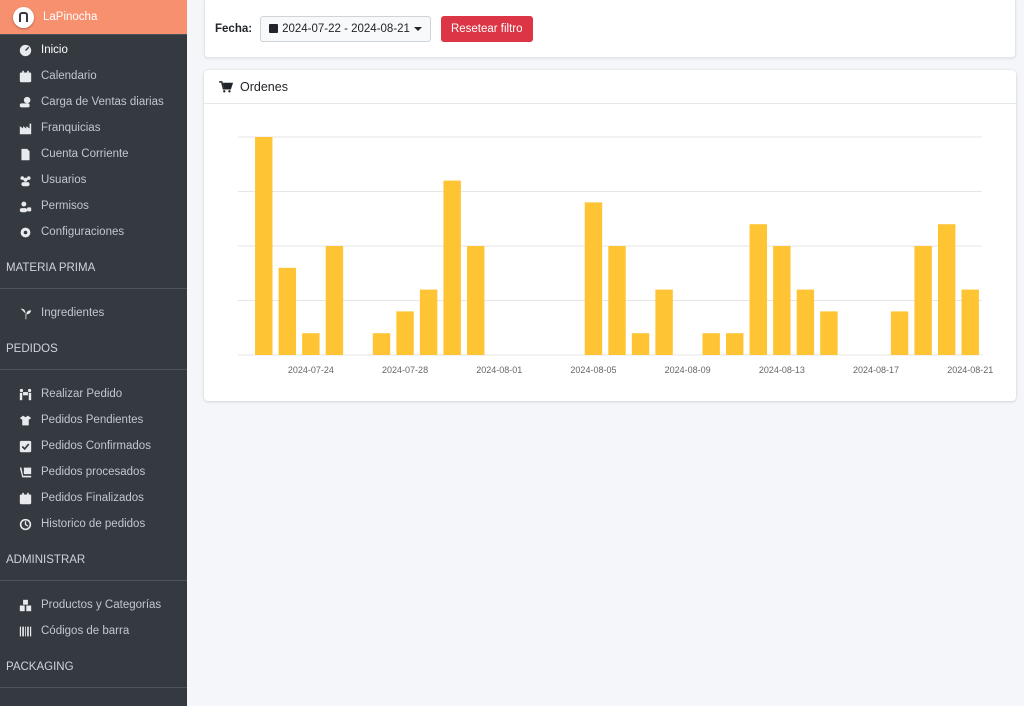 The image size is (1024, 706). Describe the element at coordinates (23, 17) in the screenshot. I see `brand-logo-icon` at that location.